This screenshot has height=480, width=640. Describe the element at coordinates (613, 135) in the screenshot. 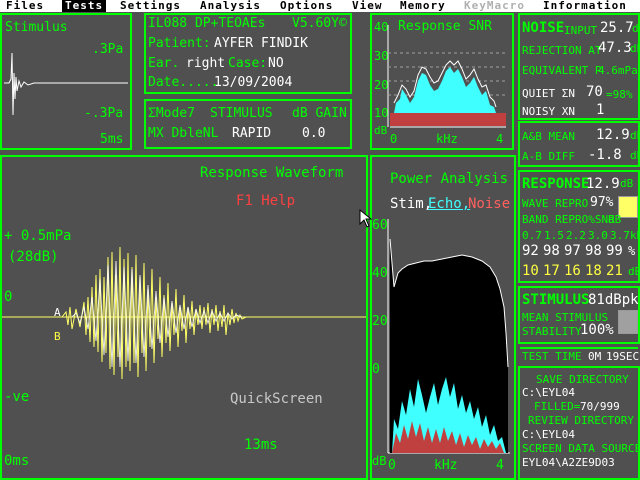

I see `ab-mean-value: 12.9` at that location.